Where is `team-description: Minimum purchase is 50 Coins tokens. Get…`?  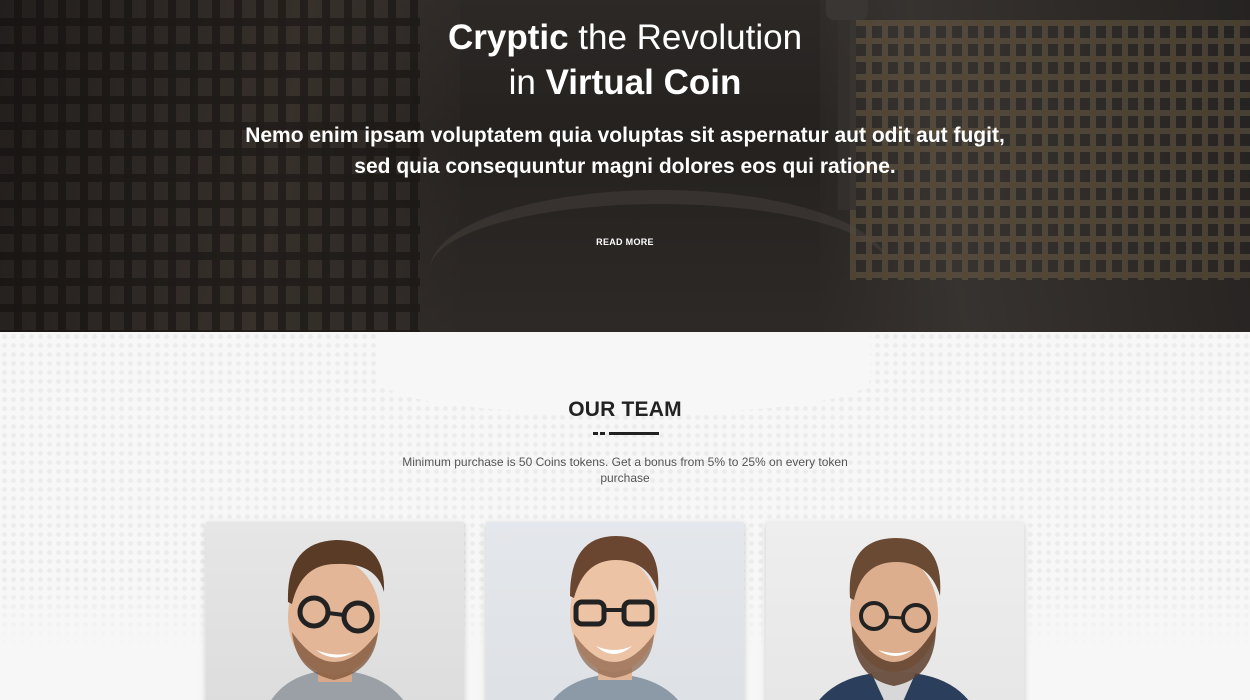 team-description: Minimum purchase is 50 Coins tokens. Get… is located at coordinates (625, 470).